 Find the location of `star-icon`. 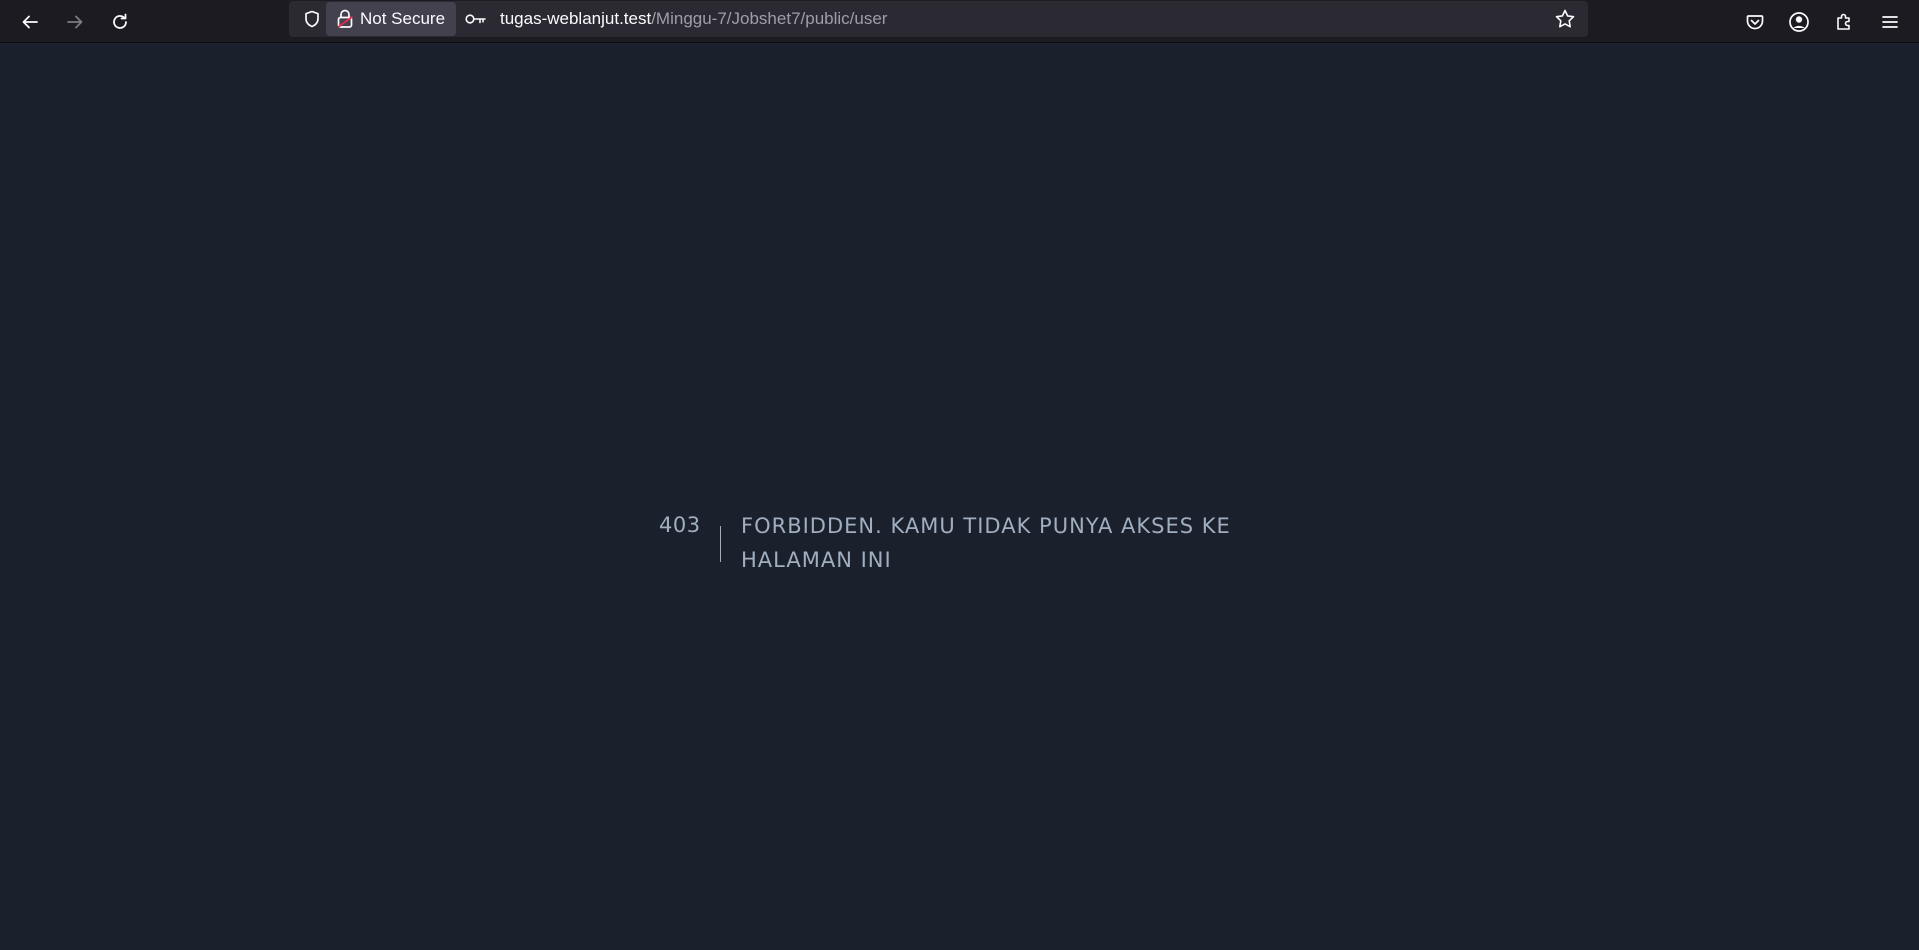

star-icon is located at coordinates (1565, 18).